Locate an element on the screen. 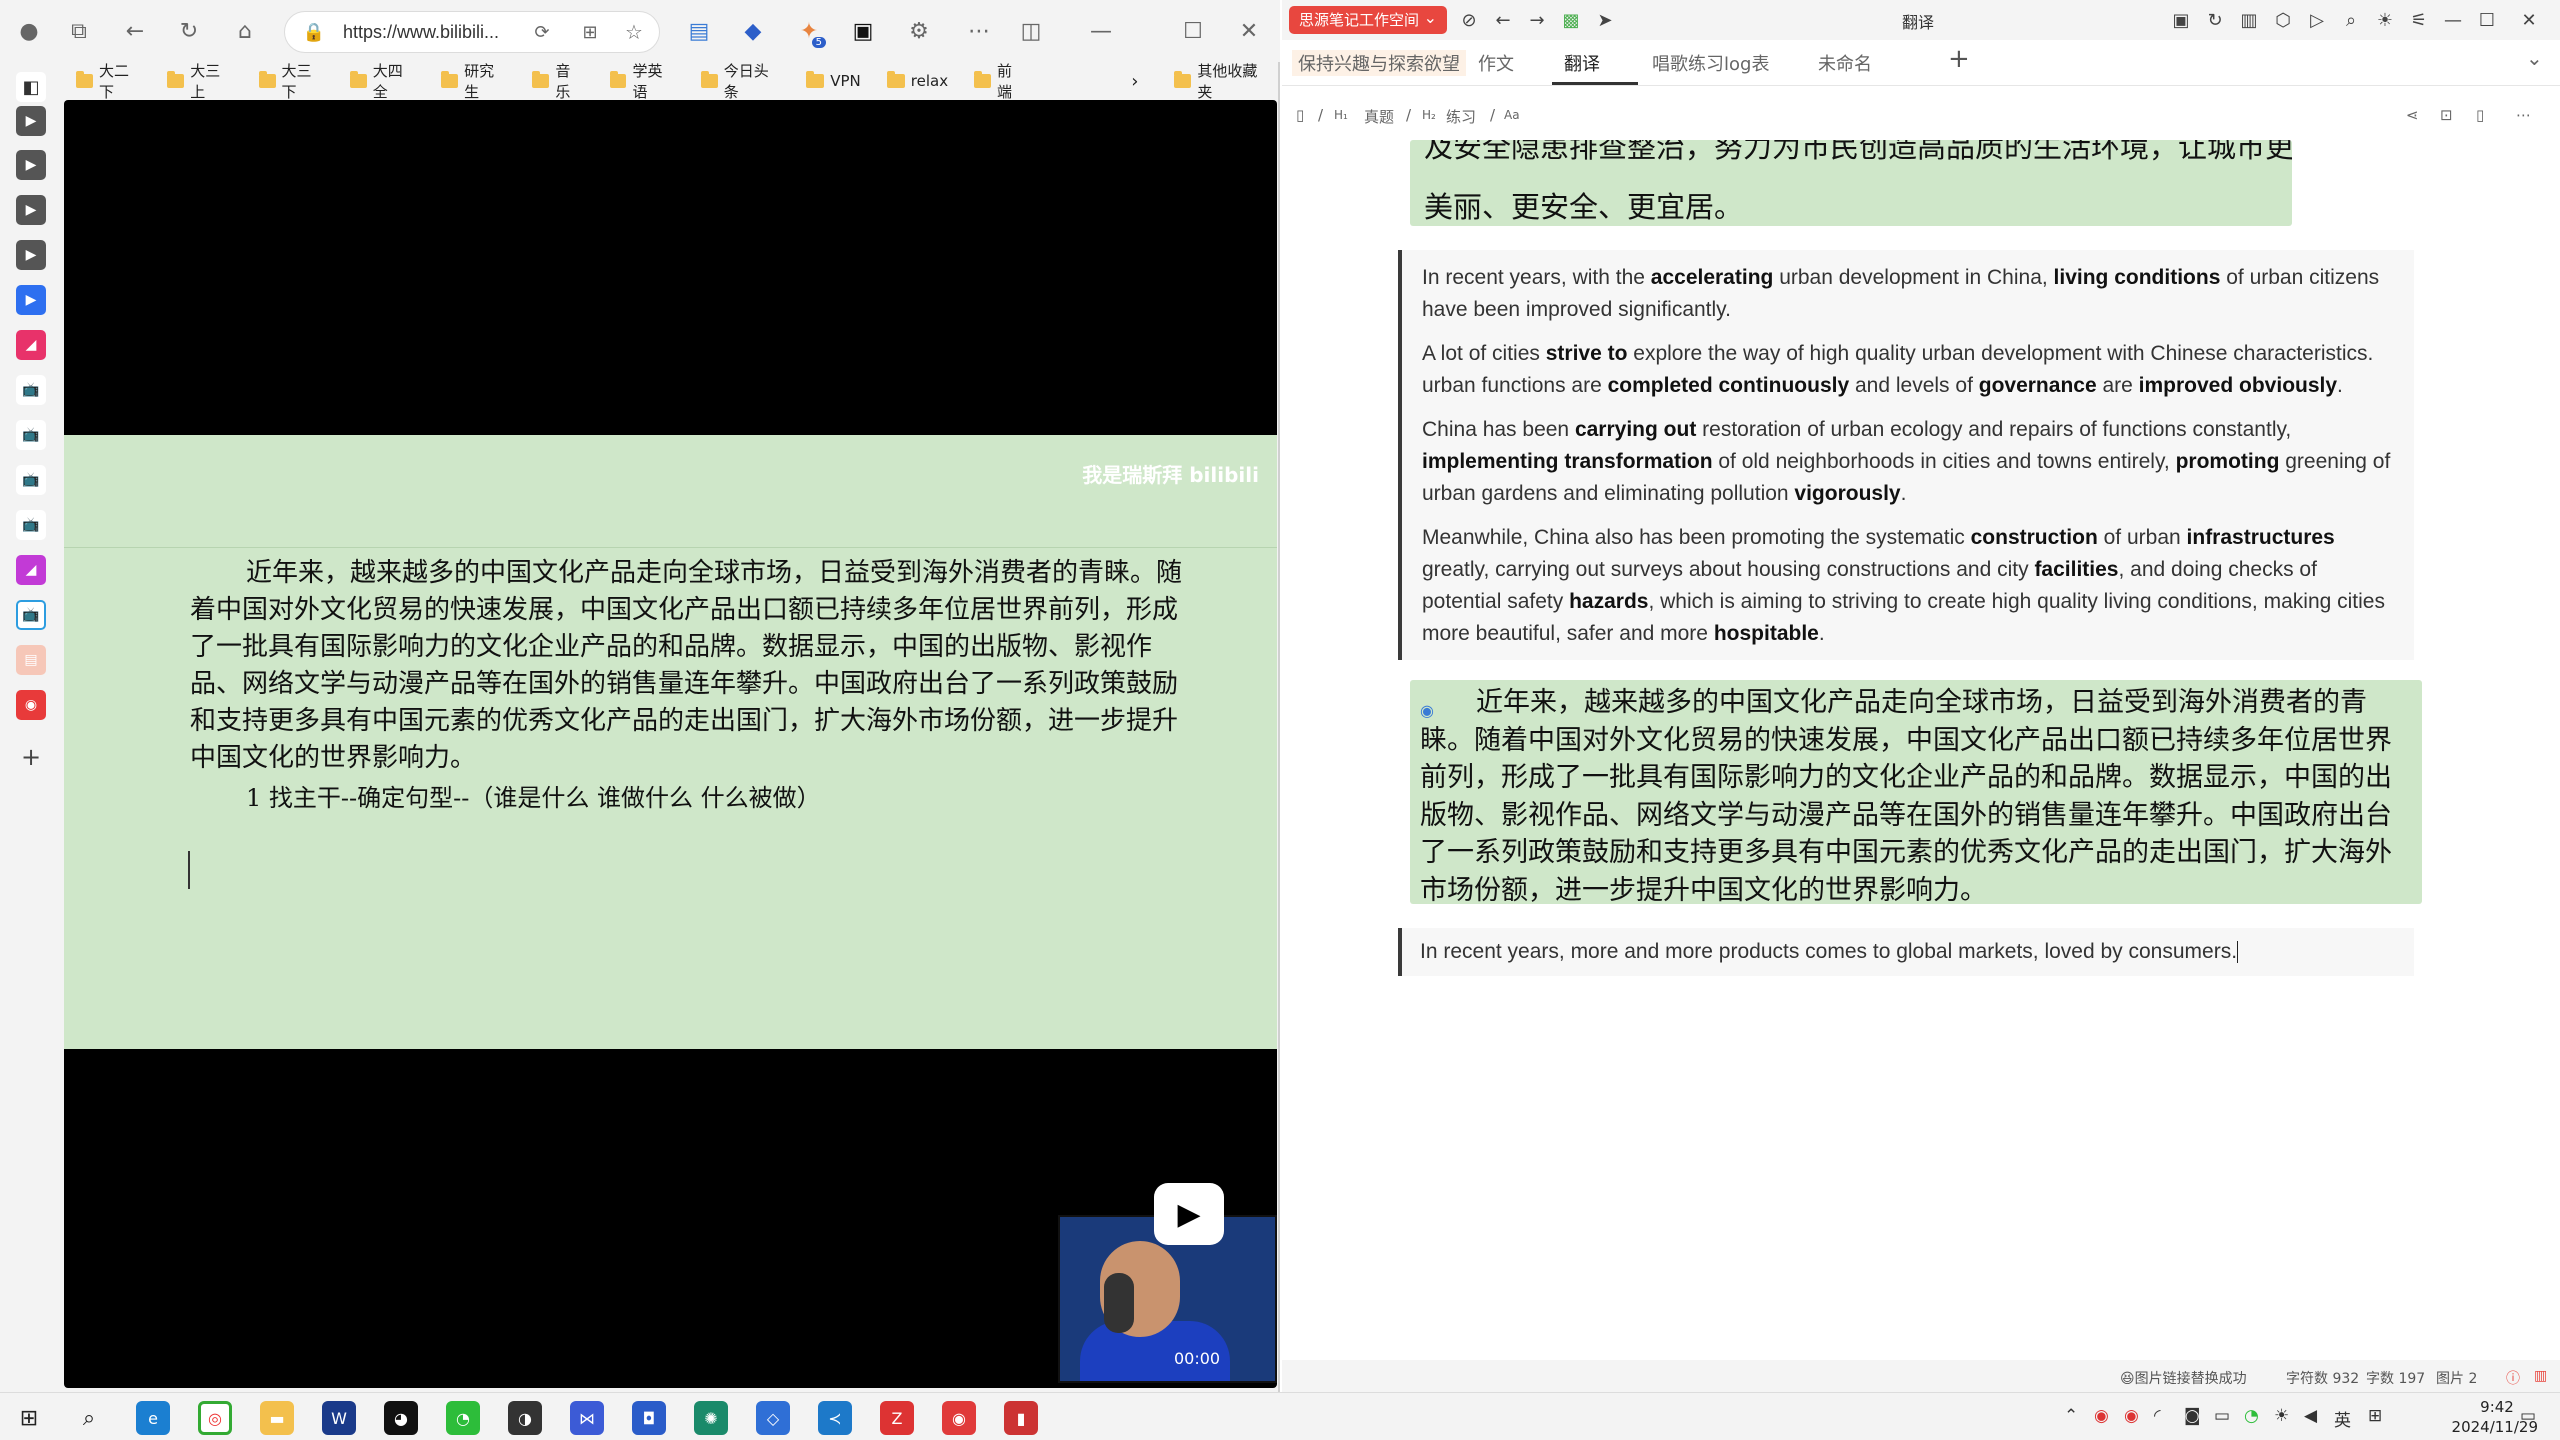 Image resolution: width=2560 pixels, height=1440 pixels. ime-indicator: 英 is located at coordinates (2342, 1418).